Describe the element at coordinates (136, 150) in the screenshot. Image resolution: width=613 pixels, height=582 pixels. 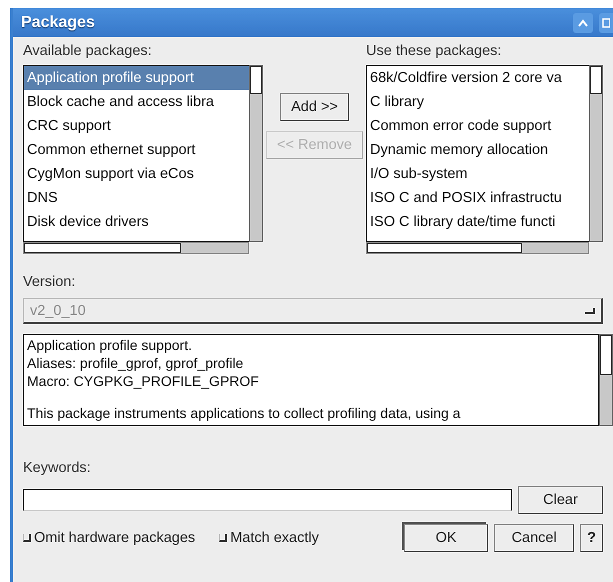
I see `package-item: Common ethernet support` at that location.